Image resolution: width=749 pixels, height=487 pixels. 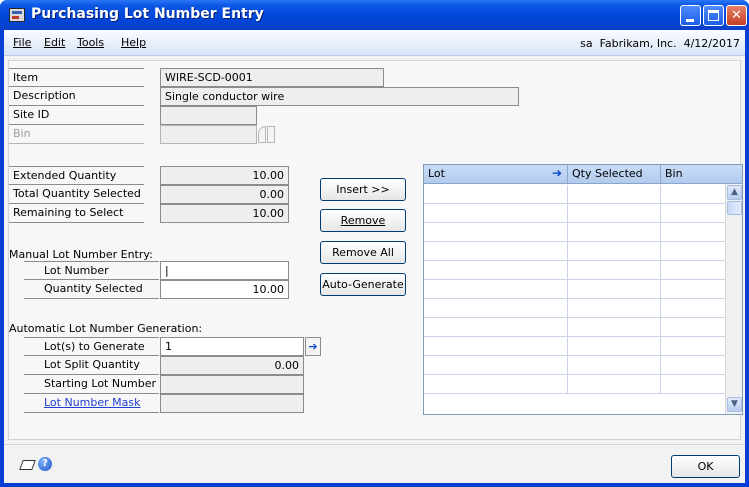 What do you see at coordinates (734, 208) in the screenshot?
I see `scroll-thumb` at bounding box center [734, 208].